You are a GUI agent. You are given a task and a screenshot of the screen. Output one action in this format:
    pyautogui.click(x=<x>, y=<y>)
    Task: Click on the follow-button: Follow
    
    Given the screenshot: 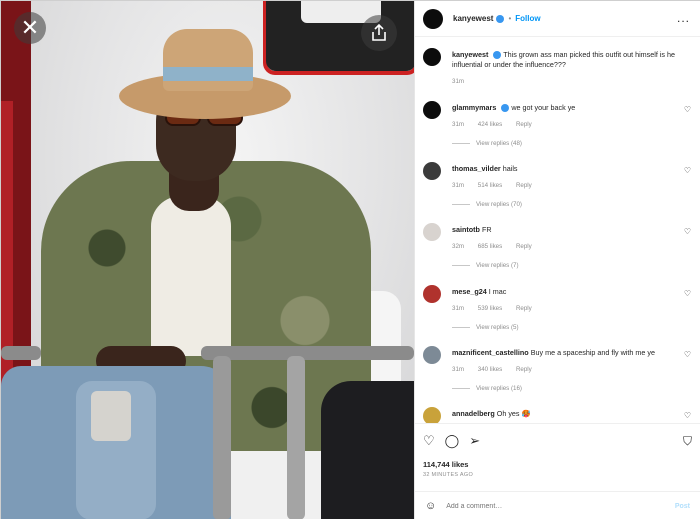 What is the action you would take?
    pyautogui.click(x=527, y=18)
    